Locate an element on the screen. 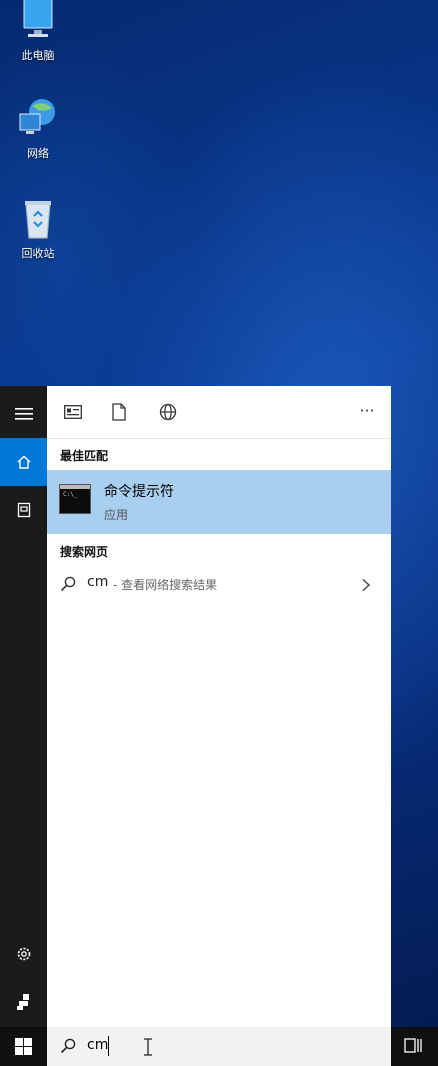 Image resolution: width=438 pixels, height=1066 pixels. best-match-subtitle: 应用 is located at coordinates (116, 515).